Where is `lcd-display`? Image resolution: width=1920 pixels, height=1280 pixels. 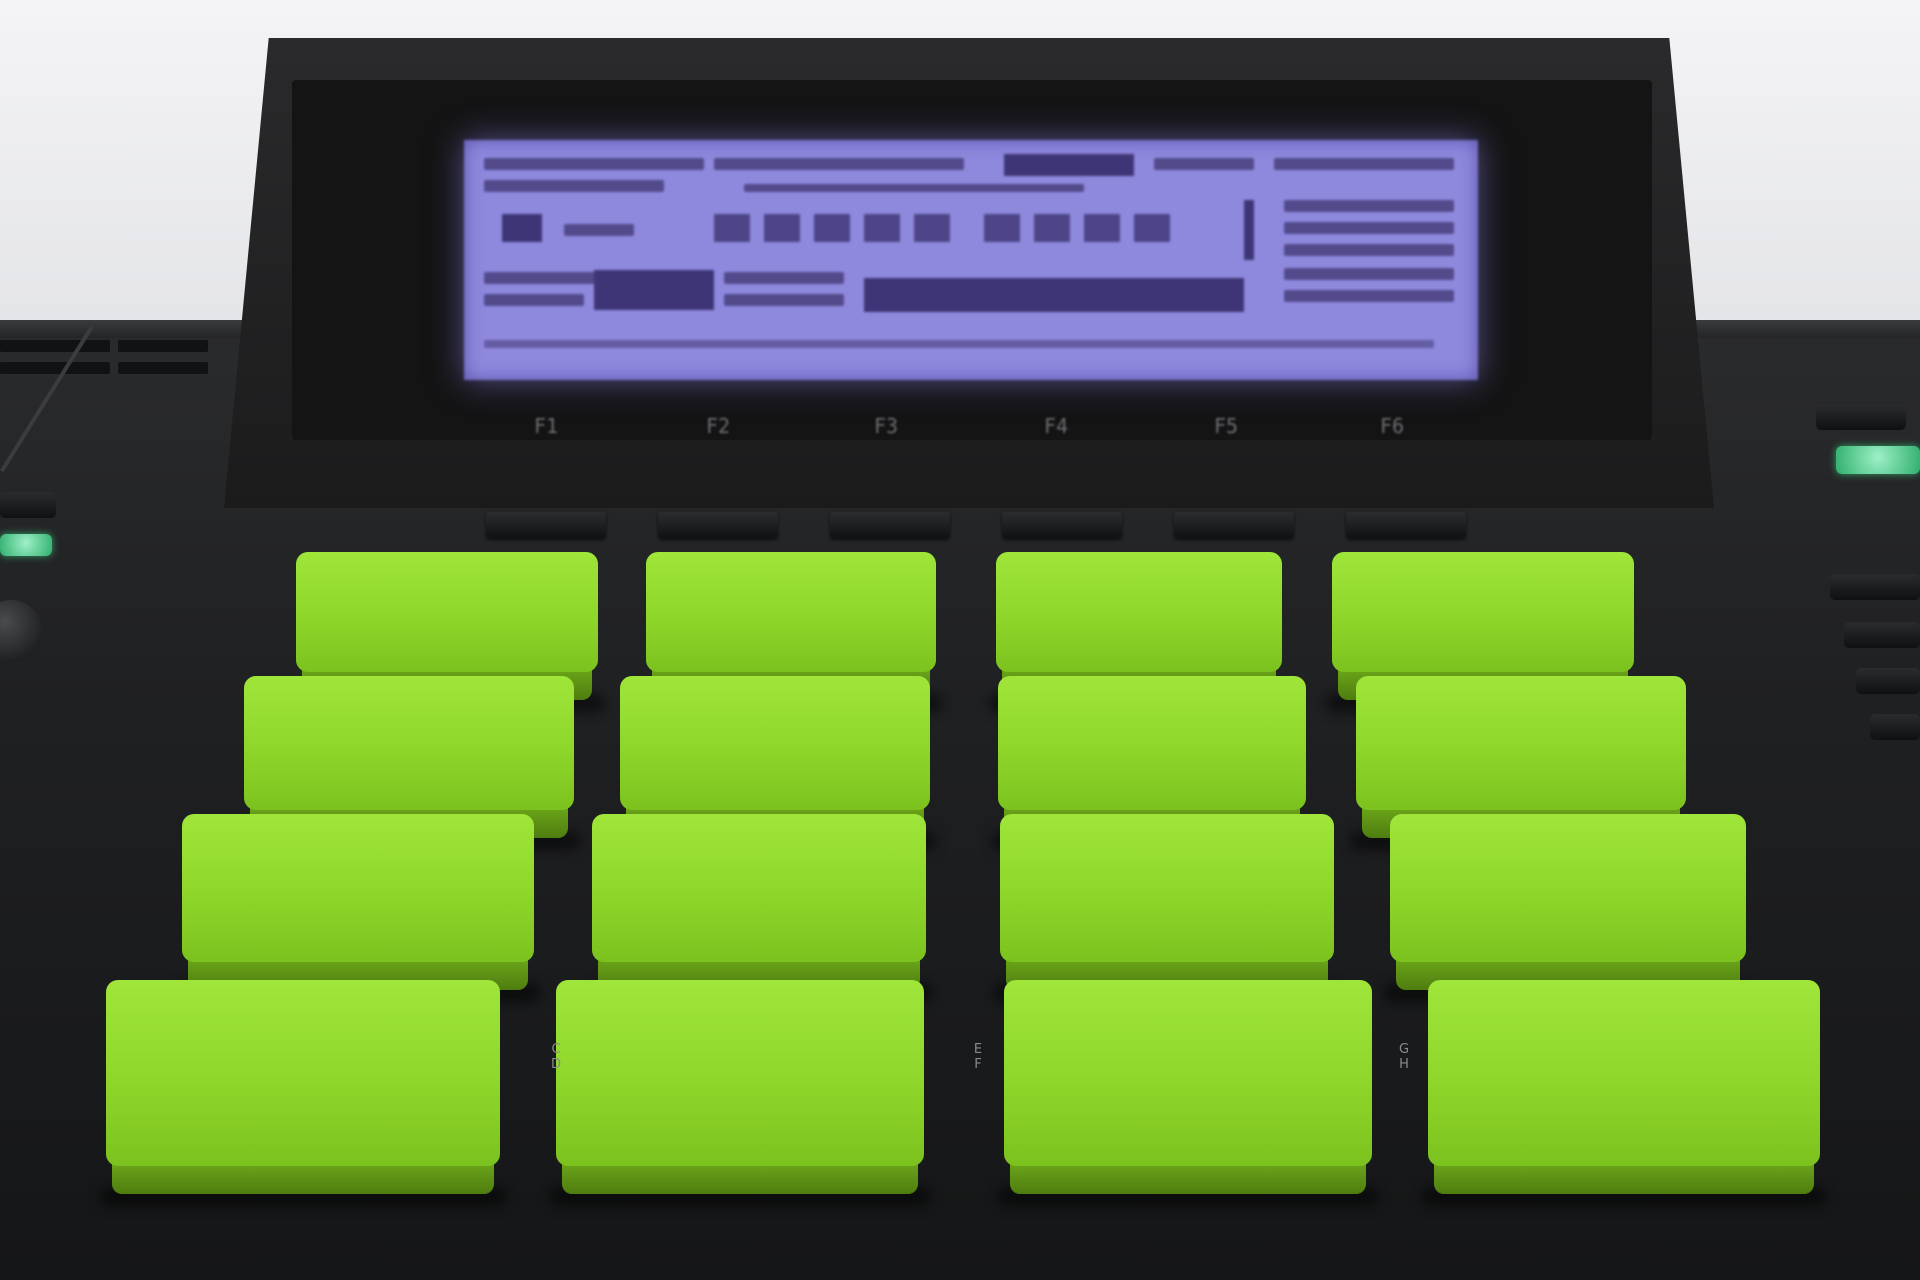 lcd-display is located at coordinates (971, 260).